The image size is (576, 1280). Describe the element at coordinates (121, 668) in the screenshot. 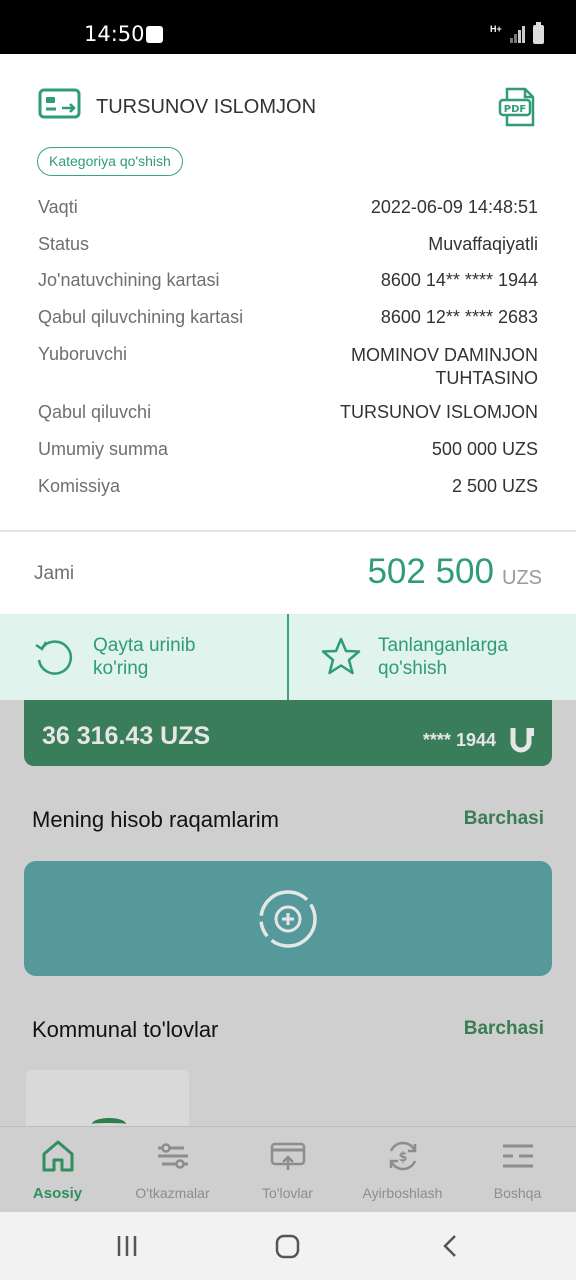

I see `retry-label-line2: ko'ring` at that location.